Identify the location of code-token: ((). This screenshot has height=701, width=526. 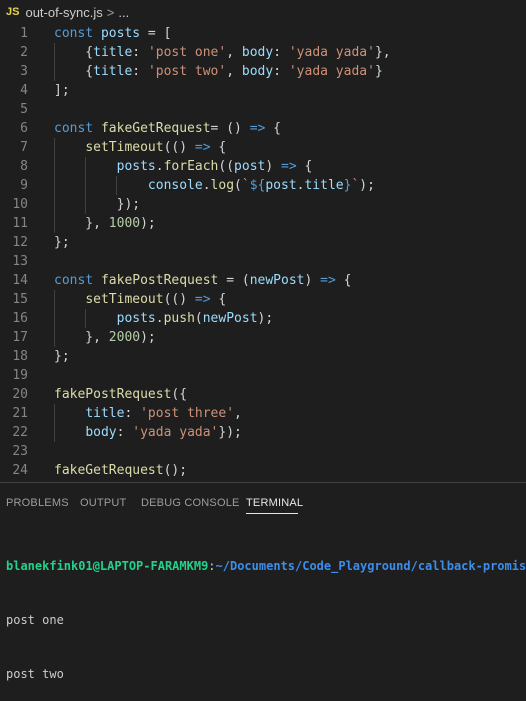
(179, 147).